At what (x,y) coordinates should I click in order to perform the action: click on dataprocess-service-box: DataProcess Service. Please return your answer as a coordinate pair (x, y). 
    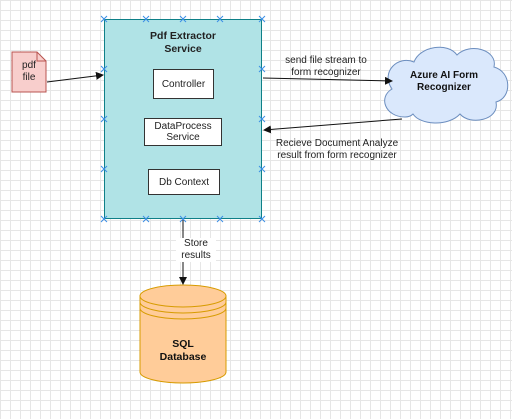
    Looking at the image, I should click on (183, 132).